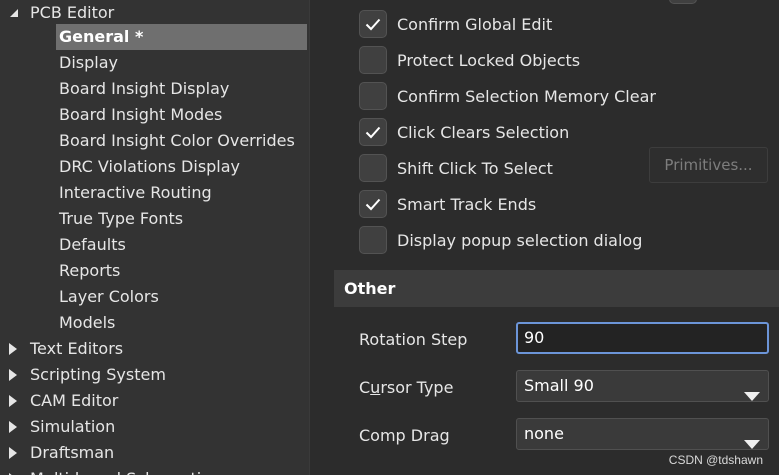 This screenshot has height=475, width=779. What do you see at coordinates (14, 13) in the screenshot?
I see `expanded-triangle-icon` at bounding box center [14, 13].